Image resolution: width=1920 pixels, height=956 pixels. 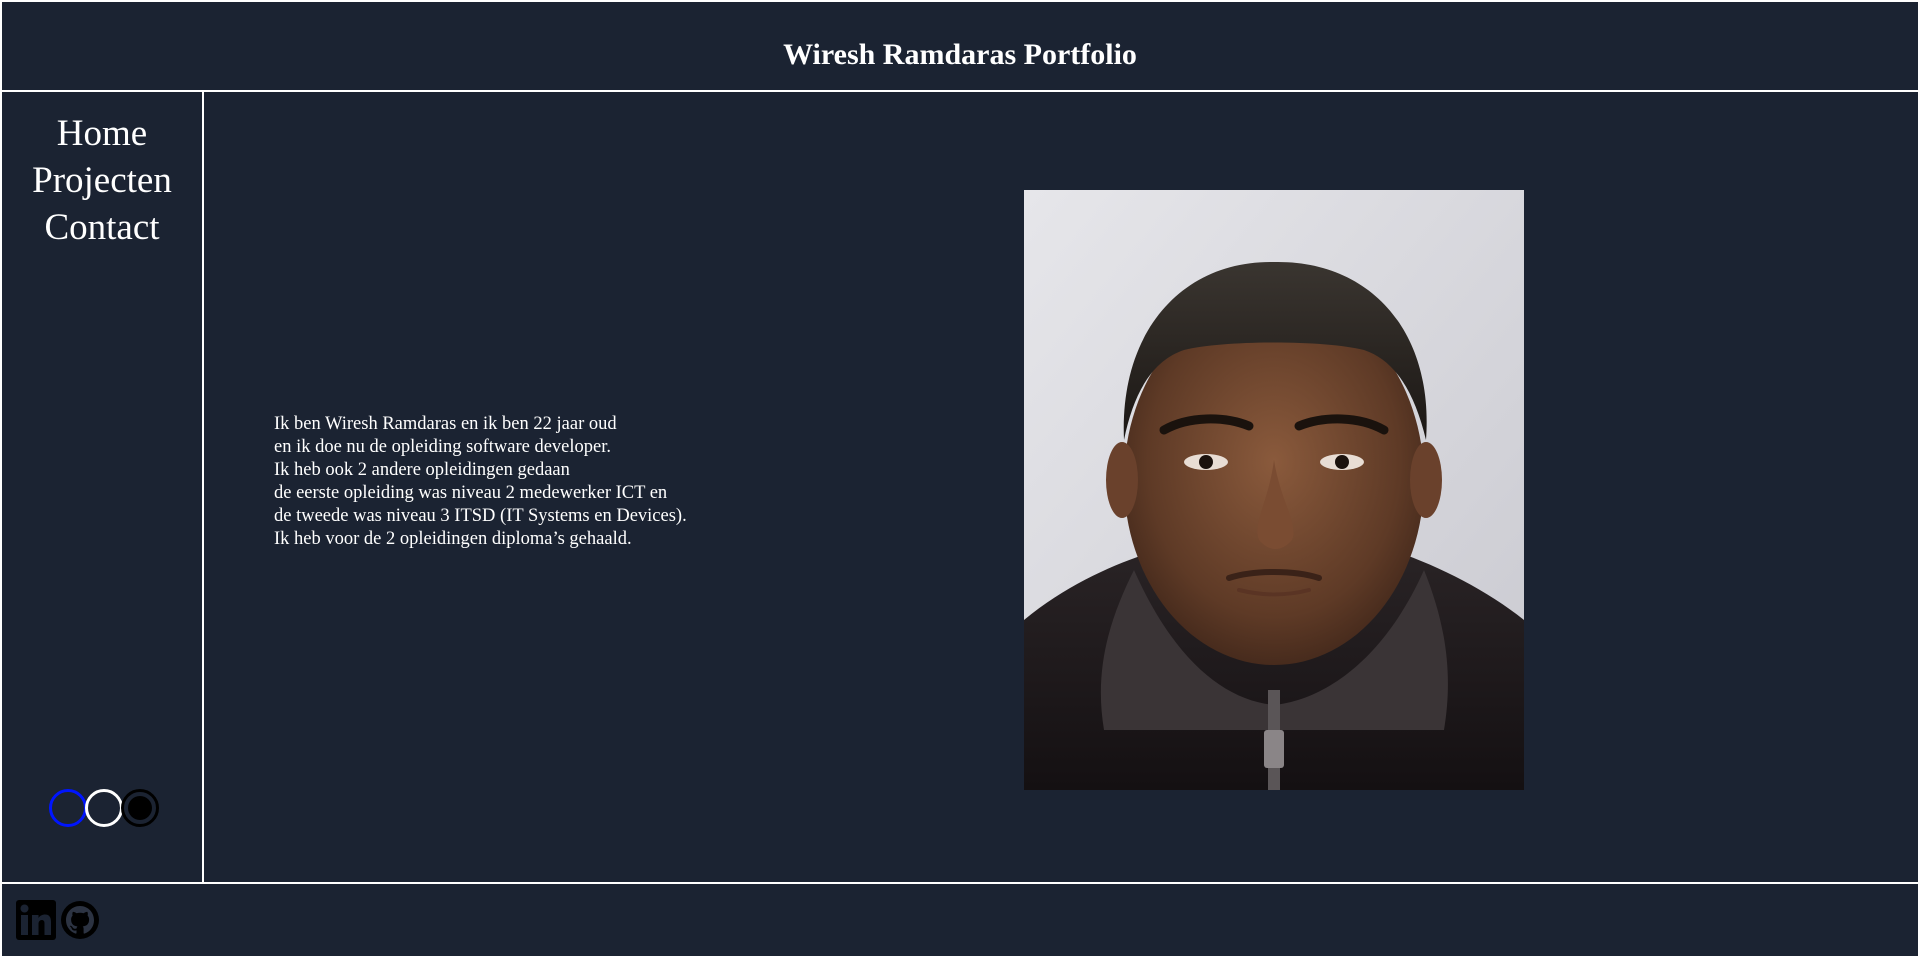 I want to click on nav-item-contact: Contact, so click(x=102, y=227).